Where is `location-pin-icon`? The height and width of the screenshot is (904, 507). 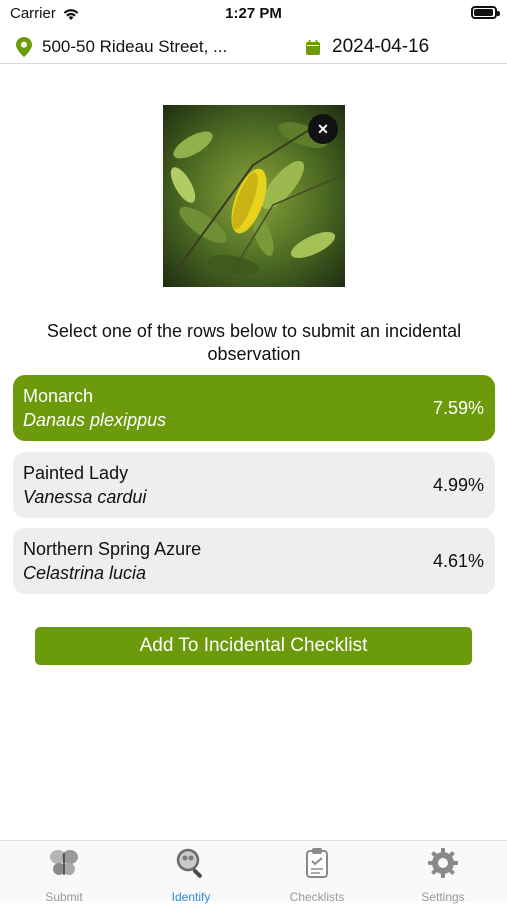
location-pin-icon is located at coordinates (24, 47).